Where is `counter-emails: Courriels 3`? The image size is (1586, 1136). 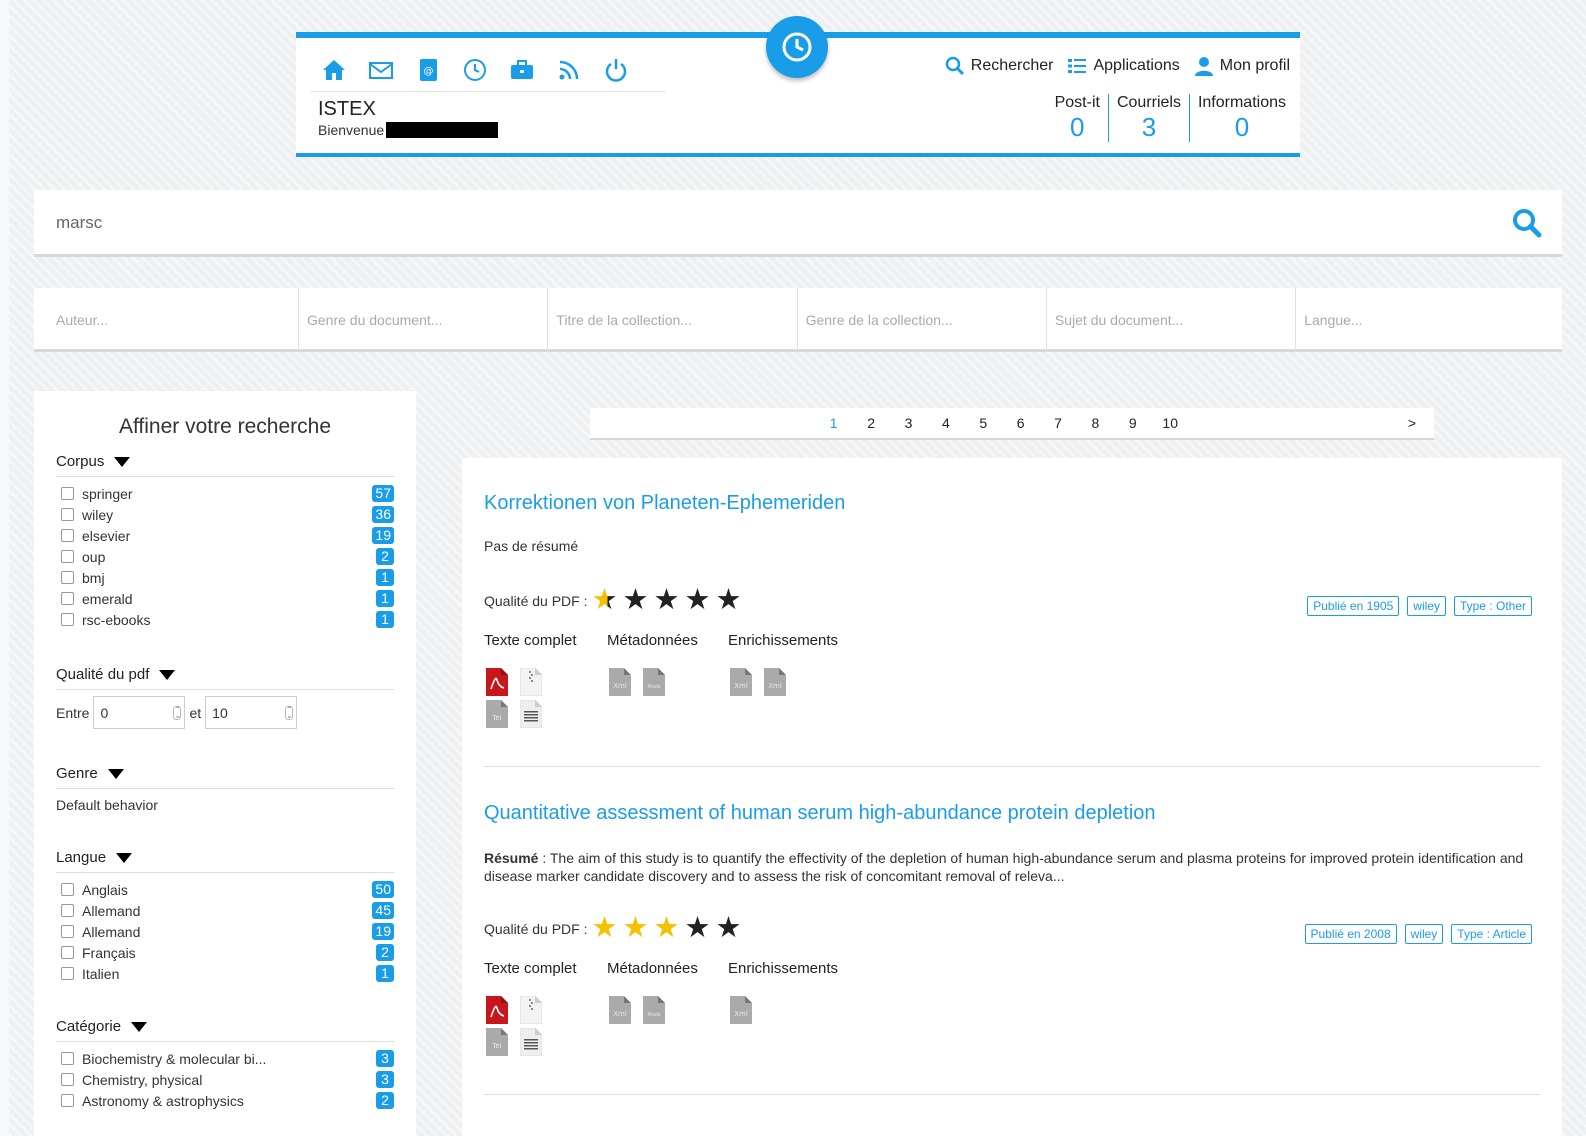
counter-emails: Courriels 3 is located at coordinates (1148, 118).